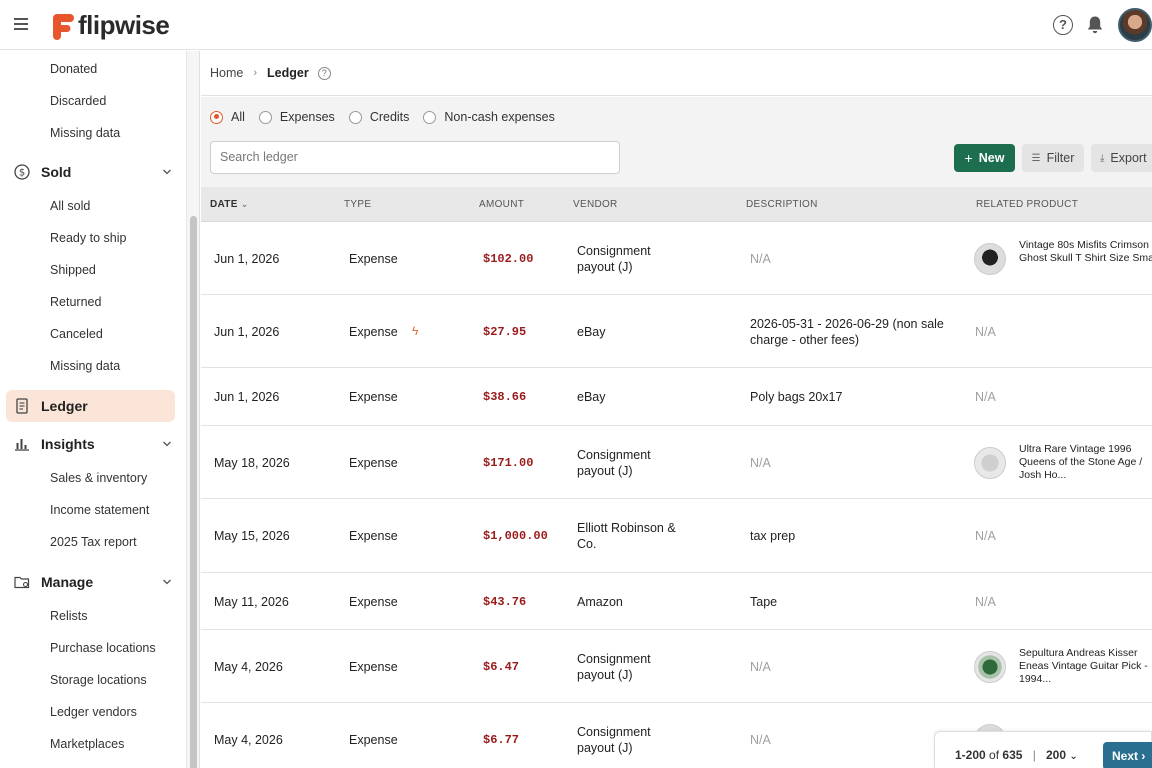 Image resolution: width=1152 pixels, height=768 pixels. Describe the element at coordinates (1143, 756) in the screenshot. I see `chevron-right-icon: ›` at that location.